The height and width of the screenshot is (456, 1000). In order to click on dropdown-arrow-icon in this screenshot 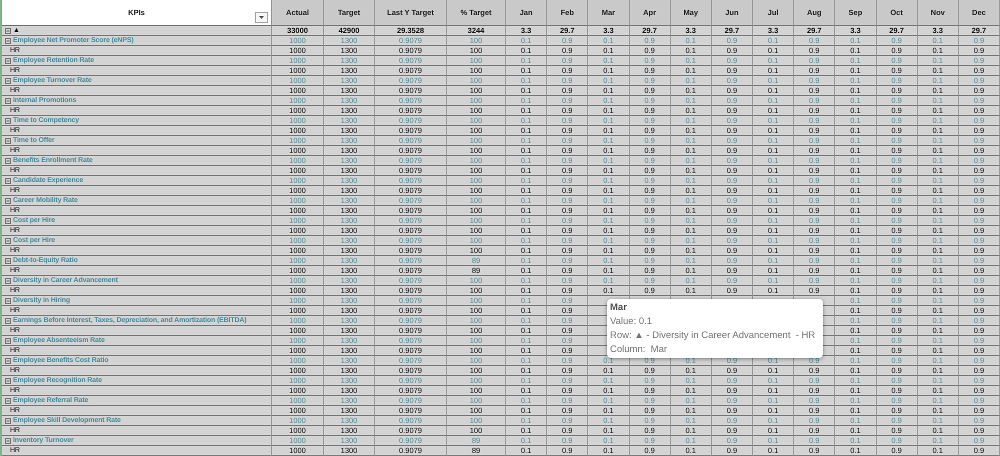, I will do `click(261, 17)`.